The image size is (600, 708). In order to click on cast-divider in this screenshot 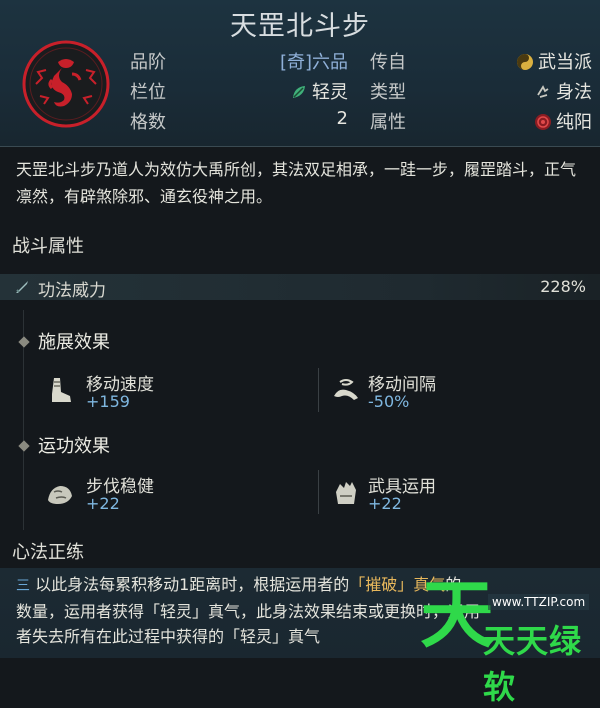, I will do `click(318, 390)`.